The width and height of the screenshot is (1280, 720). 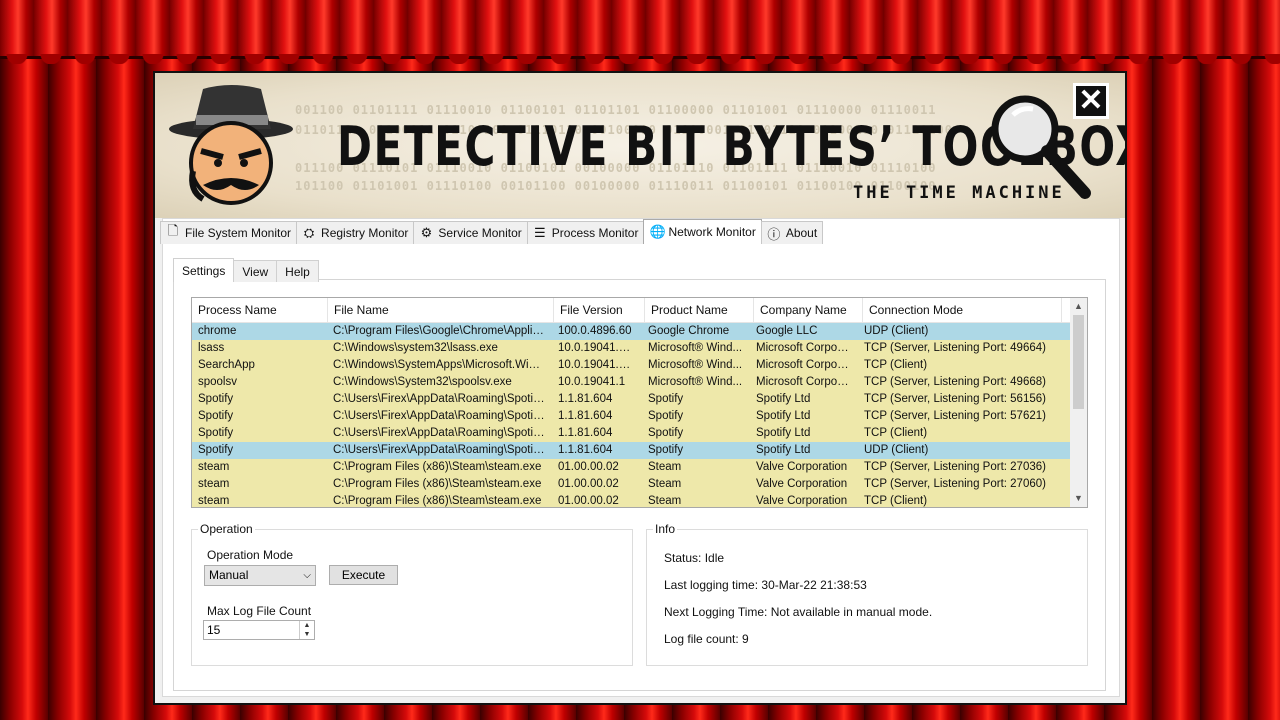 I want to click on vertical-scrollbar: ▲ ▼, so click(x=1078, y=402).